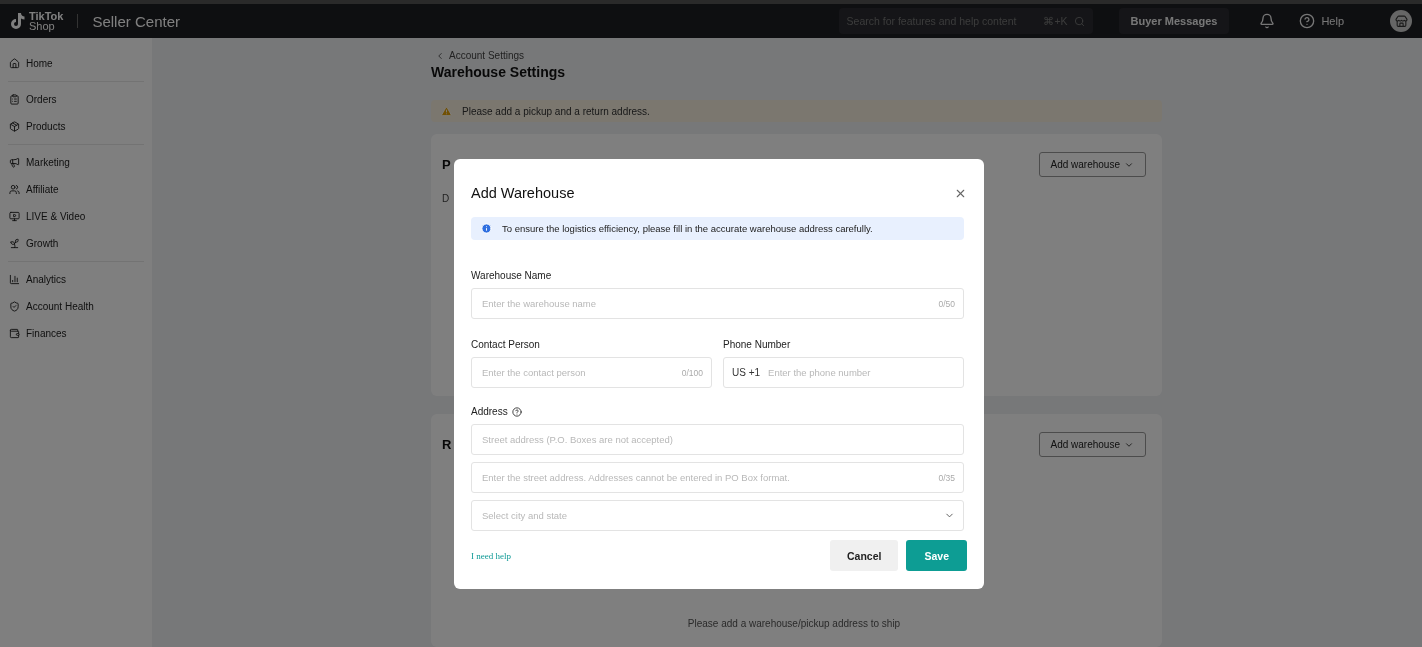 The height and width of the screenshot is (647, 1422). Describe the element at coordinates (499, 72) in the screenshot. I see `page-title: Warehouse Settings` at that location.